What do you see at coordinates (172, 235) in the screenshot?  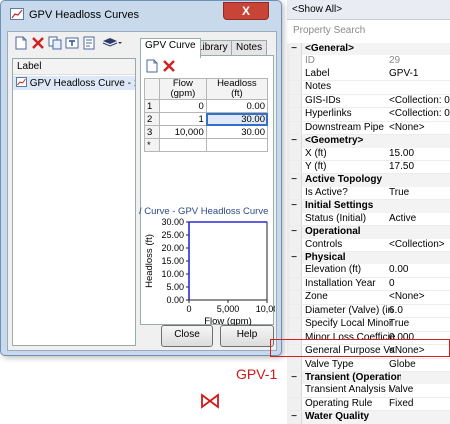 I see `y-tick-label: 25.00` at bounding box center [172, 235].